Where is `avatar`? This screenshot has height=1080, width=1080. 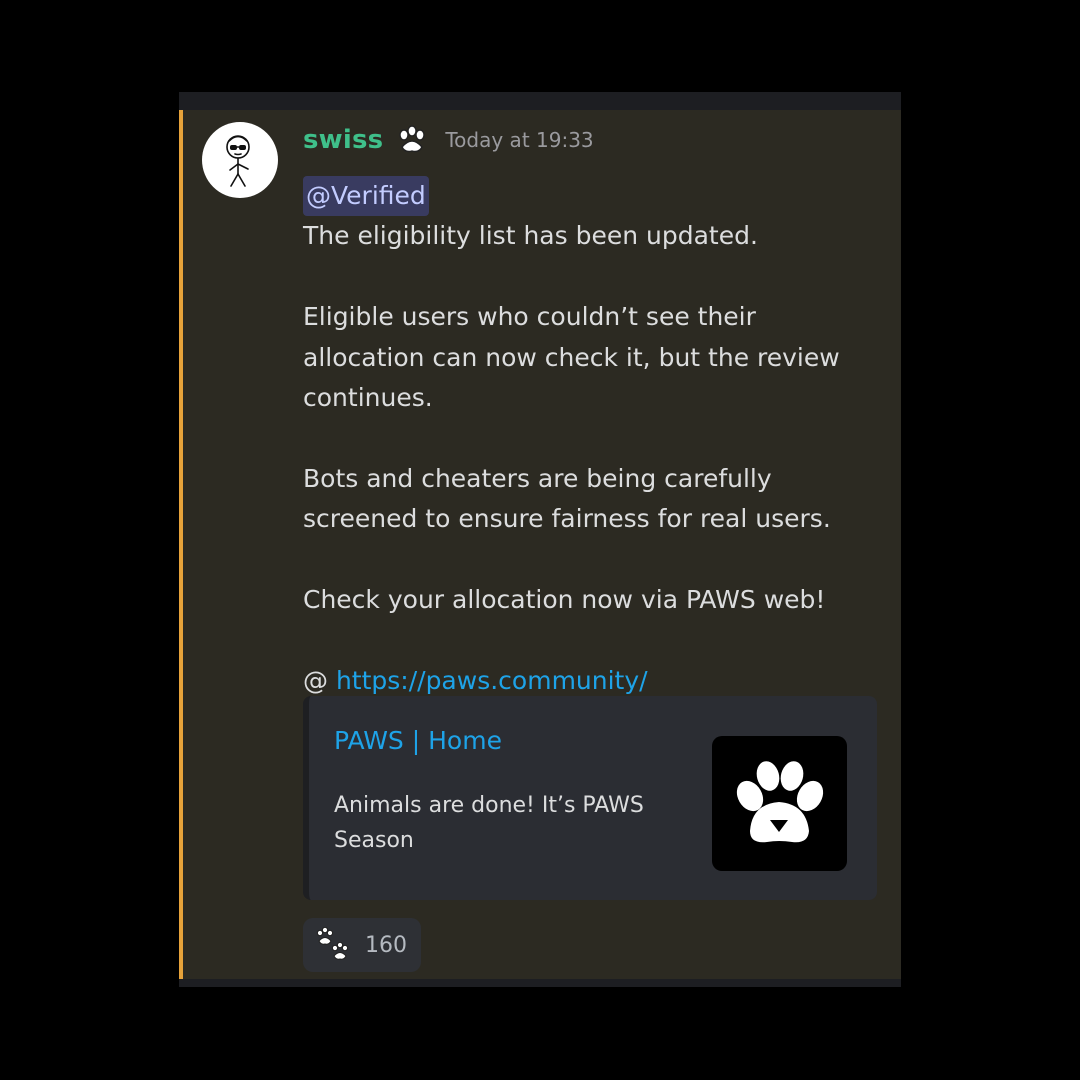
avatar is located at coordinates (240, 160).